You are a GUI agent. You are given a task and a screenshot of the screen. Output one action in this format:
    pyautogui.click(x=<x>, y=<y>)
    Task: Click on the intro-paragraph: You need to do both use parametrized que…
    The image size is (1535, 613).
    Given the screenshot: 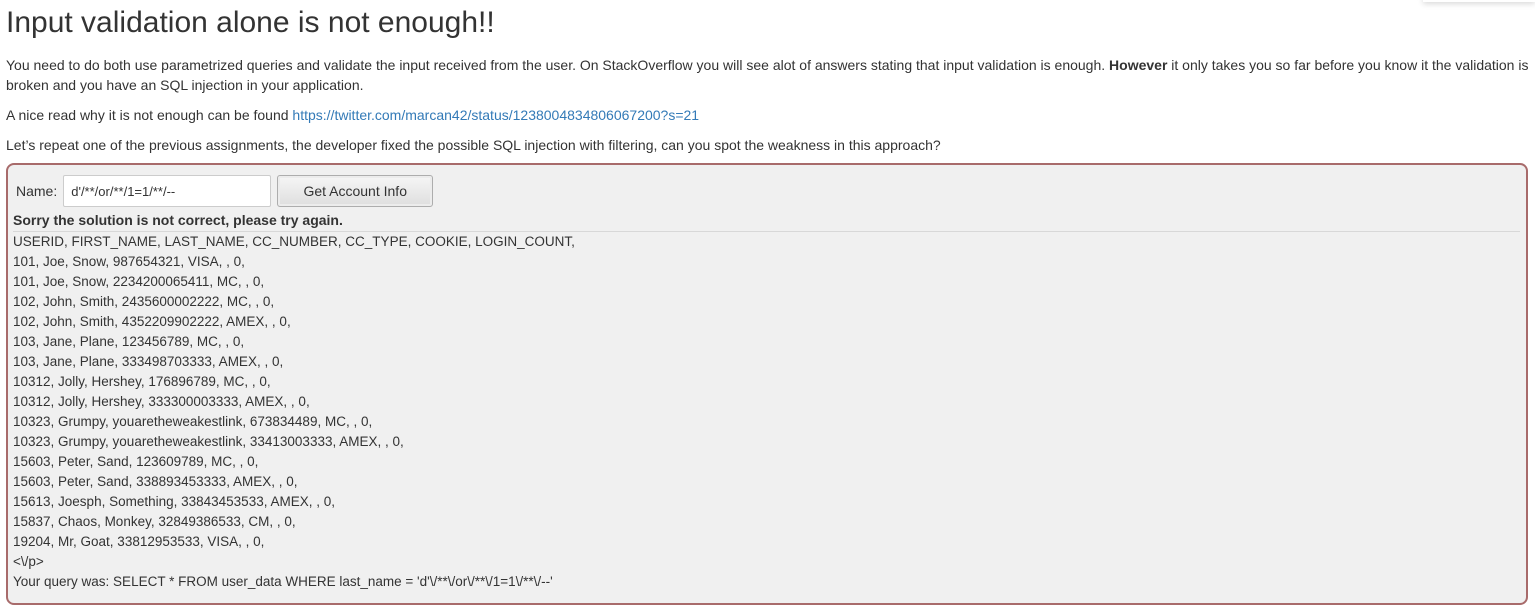 What is the action you would take?
    pyautogui.click(x=767, y=75)
    